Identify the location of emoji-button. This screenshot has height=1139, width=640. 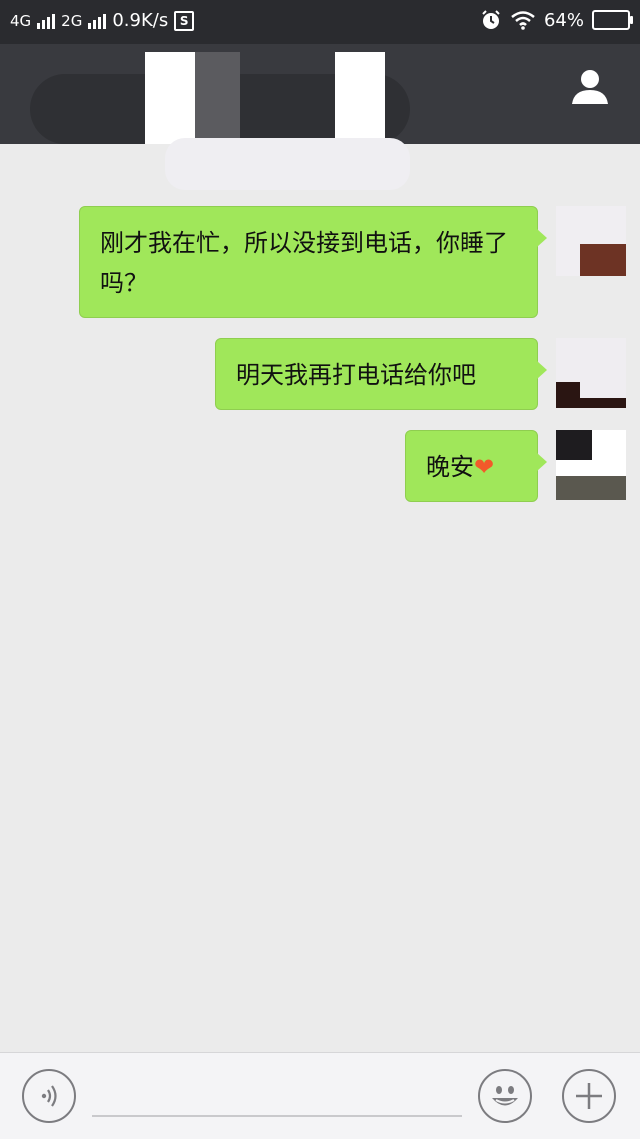
(505, 1096).